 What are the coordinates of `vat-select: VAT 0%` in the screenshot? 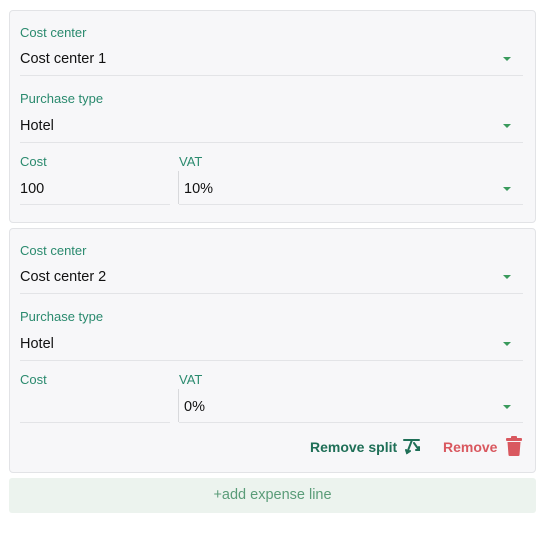 It's located at (351, 393).